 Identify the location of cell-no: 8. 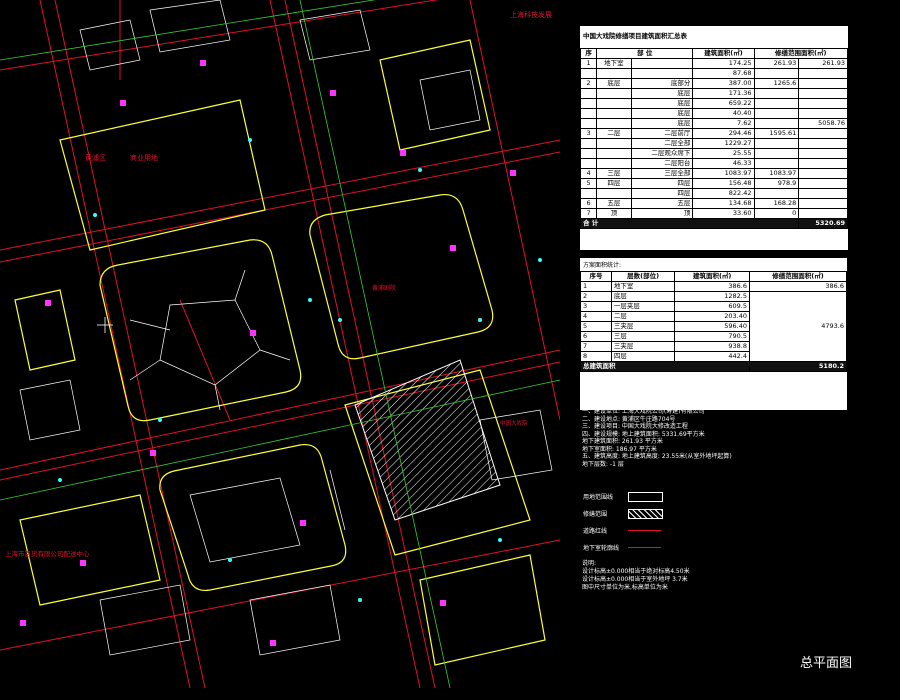
(596, 356).